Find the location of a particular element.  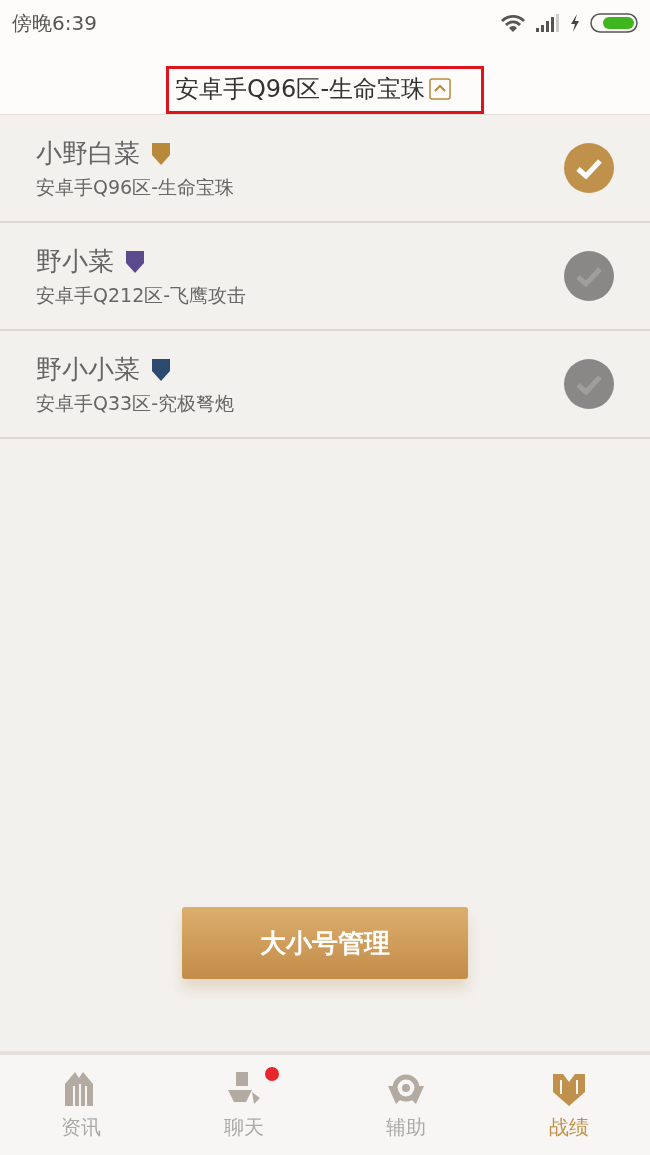

nav-tab: 辅助 is located at coordinates (406, 1105).